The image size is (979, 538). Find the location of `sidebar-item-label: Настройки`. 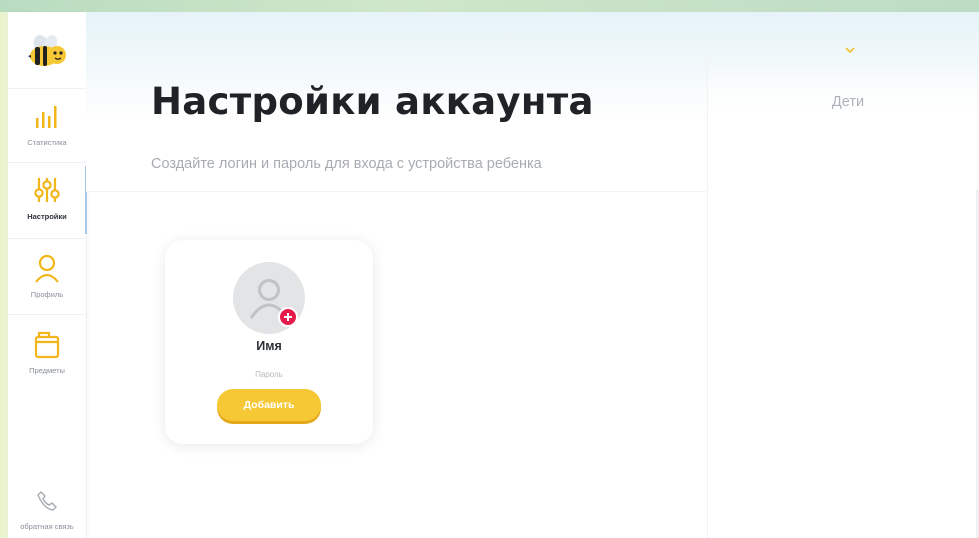

sidebar-item-label: Настройки is located at coordinates (47, 216).